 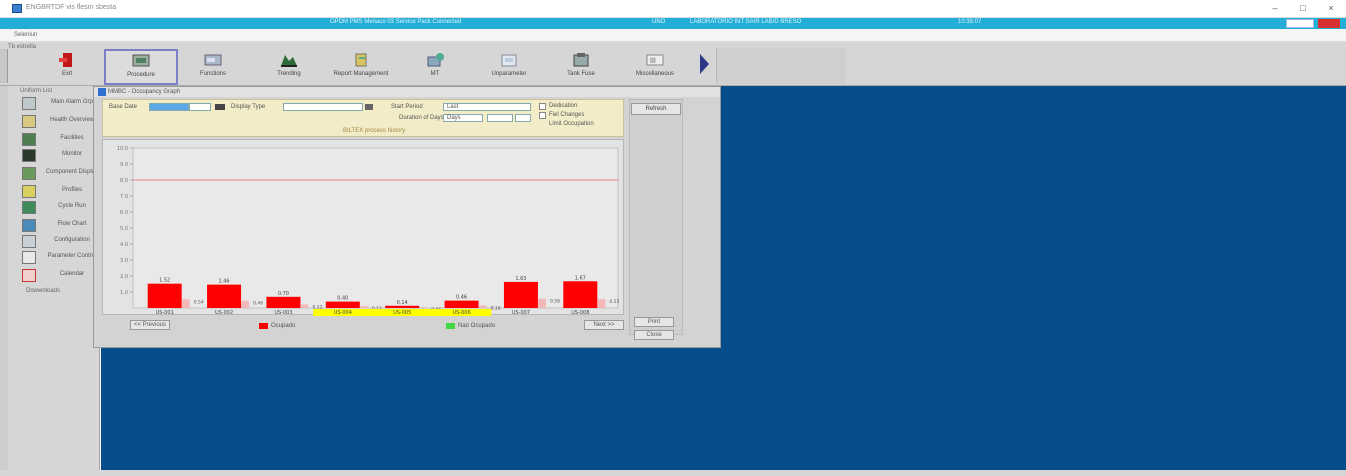 What do you see at coordinates (224, 313) in the screenshot?
I see `category-label: US-002` at bounding box center [224, 313].